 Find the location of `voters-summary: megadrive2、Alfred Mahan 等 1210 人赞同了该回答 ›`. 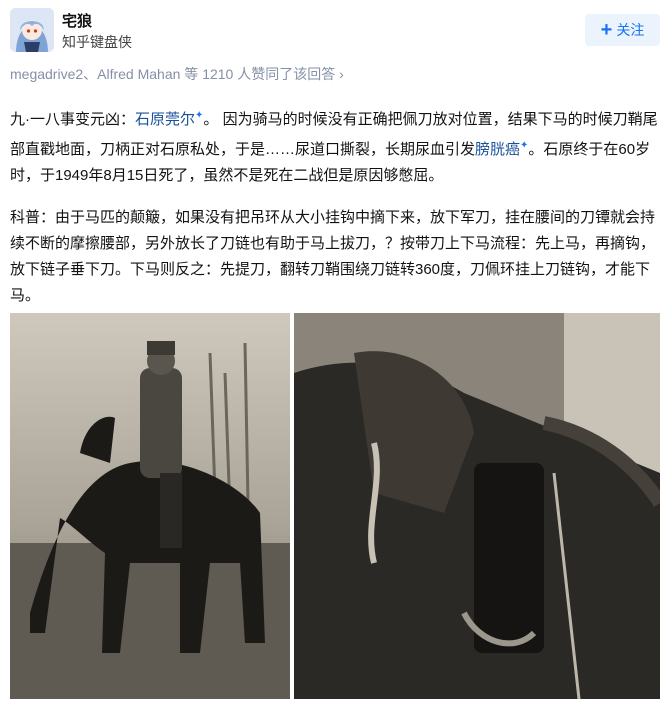

voters-summary: megadrive2、Alfred Mahan 等 1210 人赞同了该回答 › is located at coordinates (177, 74).